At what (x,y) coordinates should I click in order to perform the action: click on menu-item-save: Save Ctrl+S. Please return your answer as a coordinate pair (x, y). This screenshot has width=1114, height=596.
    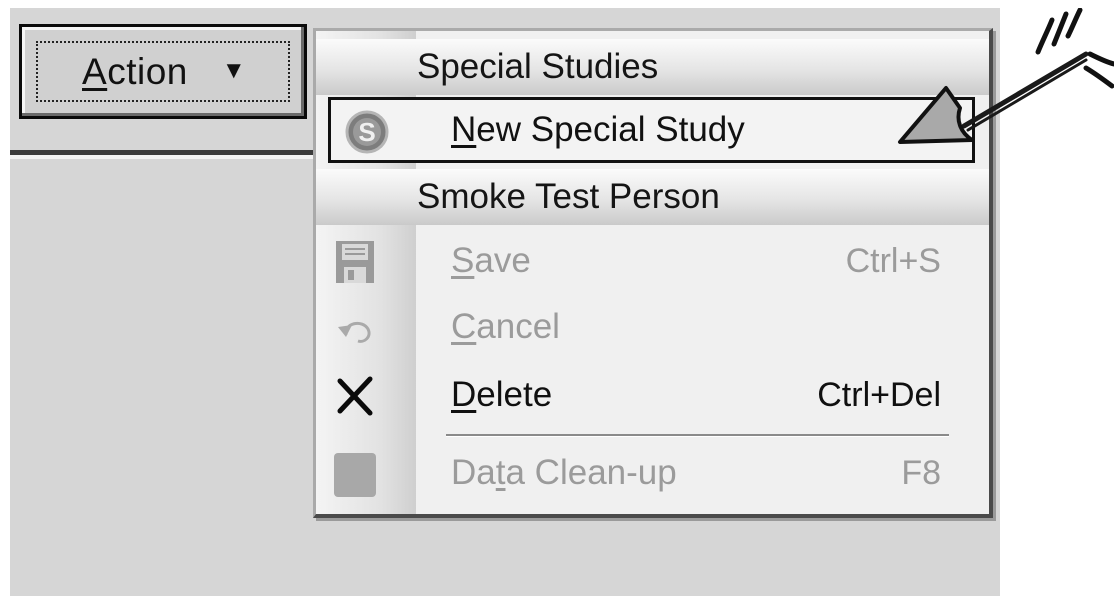
    Looking at the image, I should click on (652, 261).